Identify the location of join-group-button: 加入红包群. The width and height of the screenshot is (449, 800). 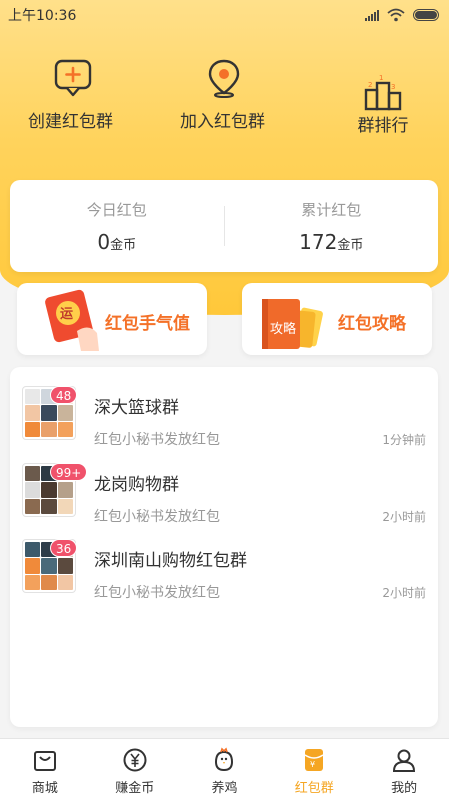
(235, 96).